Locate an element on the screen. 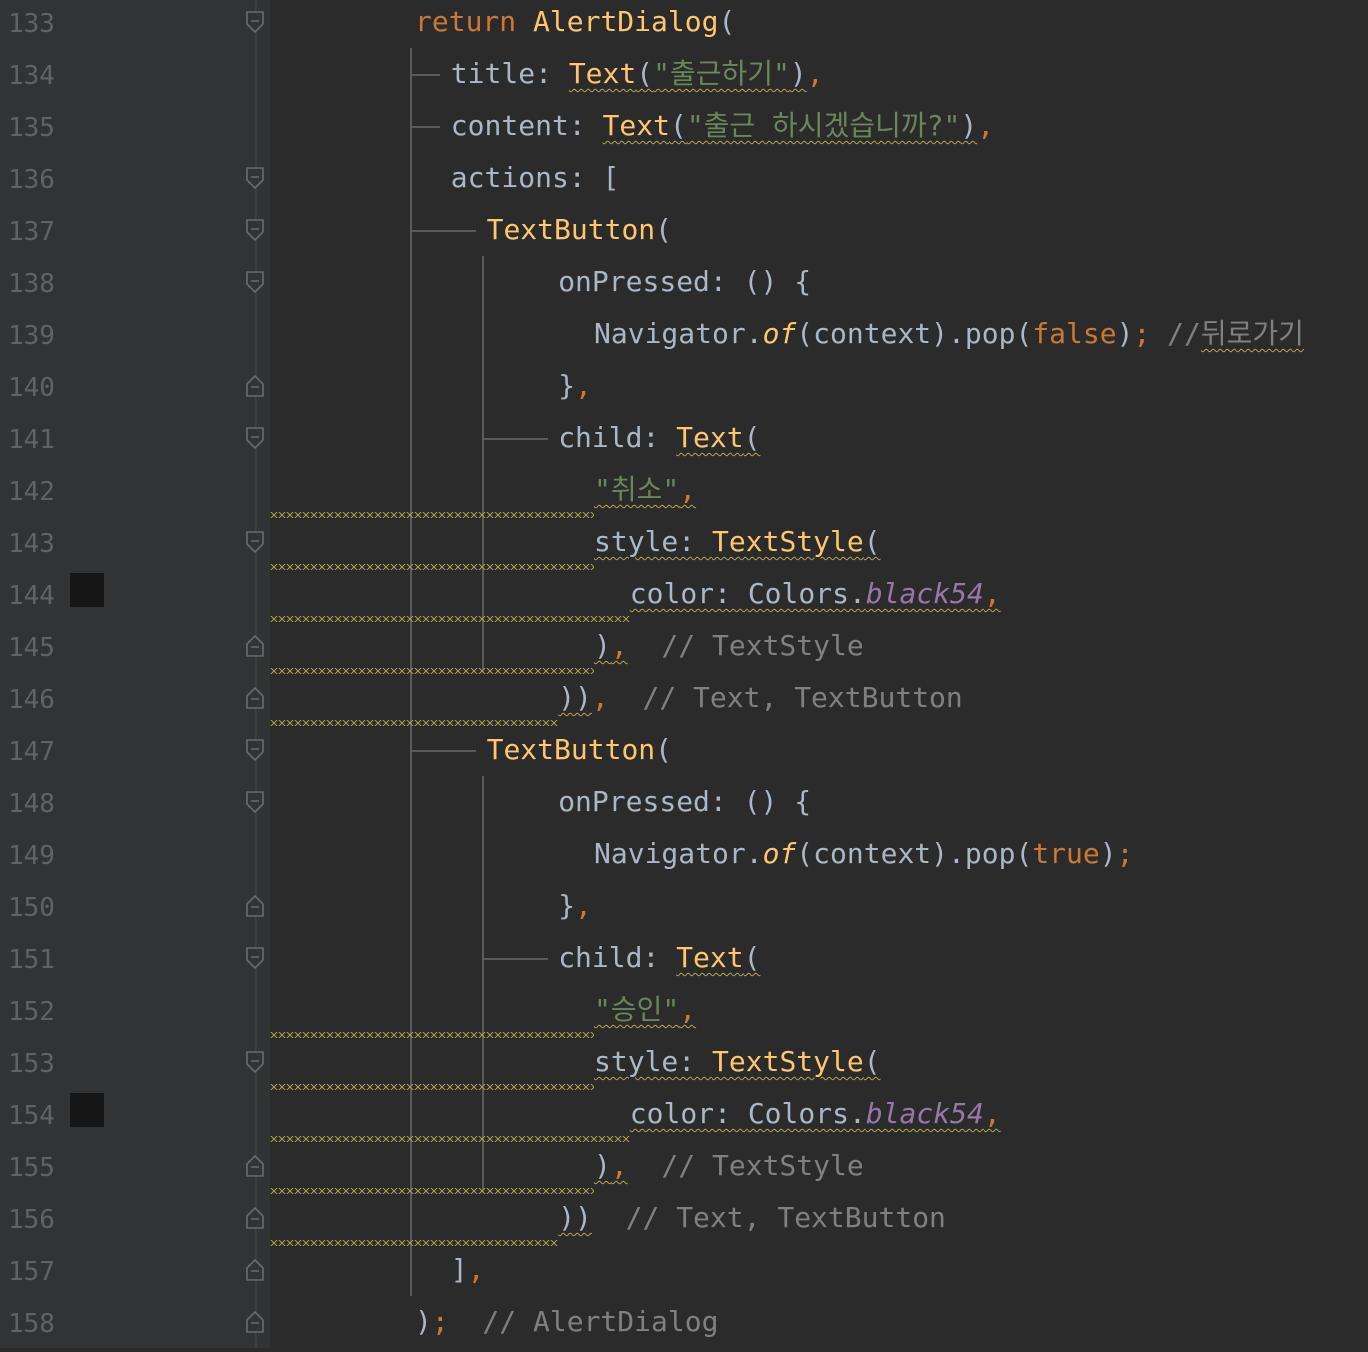 Image resolution: width=1368 pixels, height=1352 pixels. code-line: )), // Text, TextButton is located at coordinates (819, 702).